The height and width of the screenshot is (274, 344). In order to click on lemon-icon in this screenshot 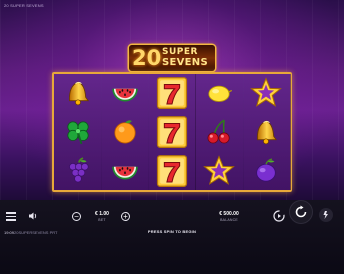, I will do `click(220, 94)`.